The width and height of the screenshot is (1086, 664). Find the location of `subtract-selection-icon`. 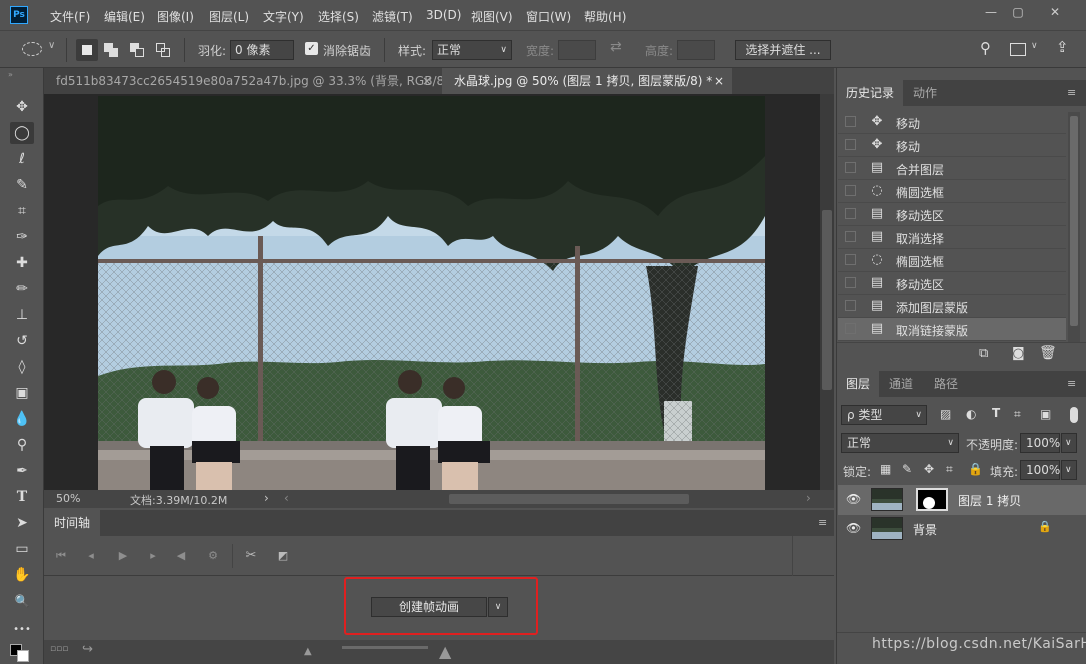

subtract-selection-icon is located at coordinates (137, 50).